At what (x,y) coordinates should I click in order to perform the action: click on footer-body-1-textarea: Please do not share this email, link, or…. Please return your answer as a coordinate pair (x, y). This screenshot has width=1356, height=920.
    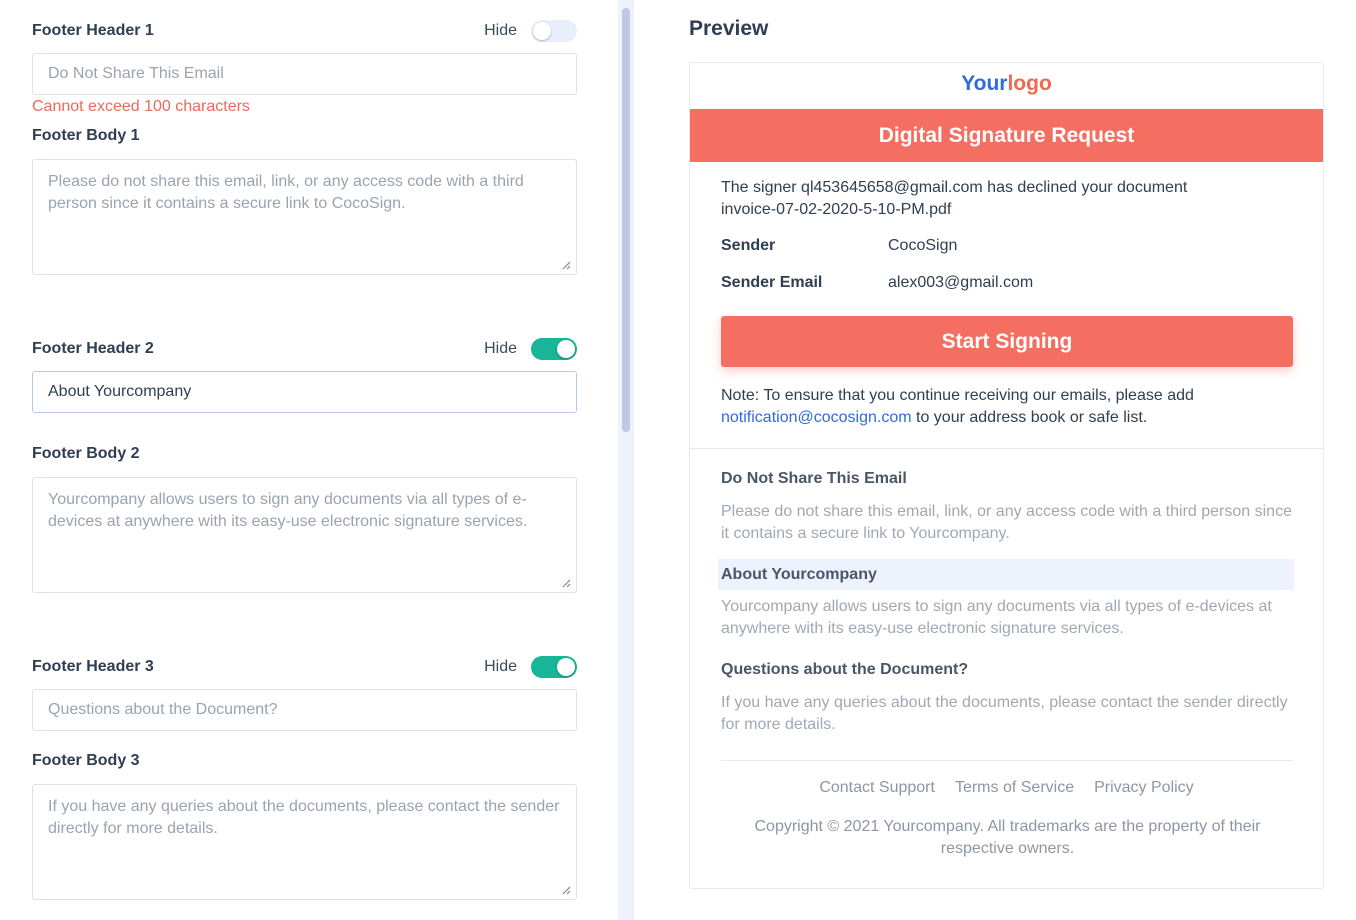
    Looking at the image, I should click on (304, 217).